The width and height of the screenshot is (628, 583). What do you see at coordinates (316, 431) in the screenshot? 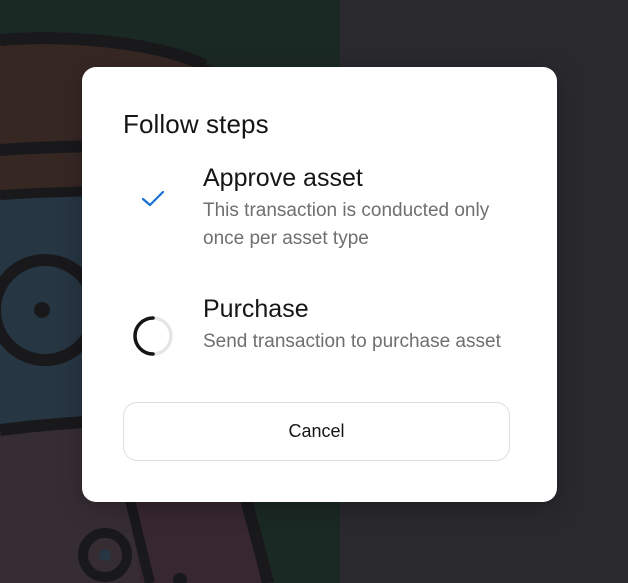
I see `cancel-button: Cancel` at bounding box center [316, 431].